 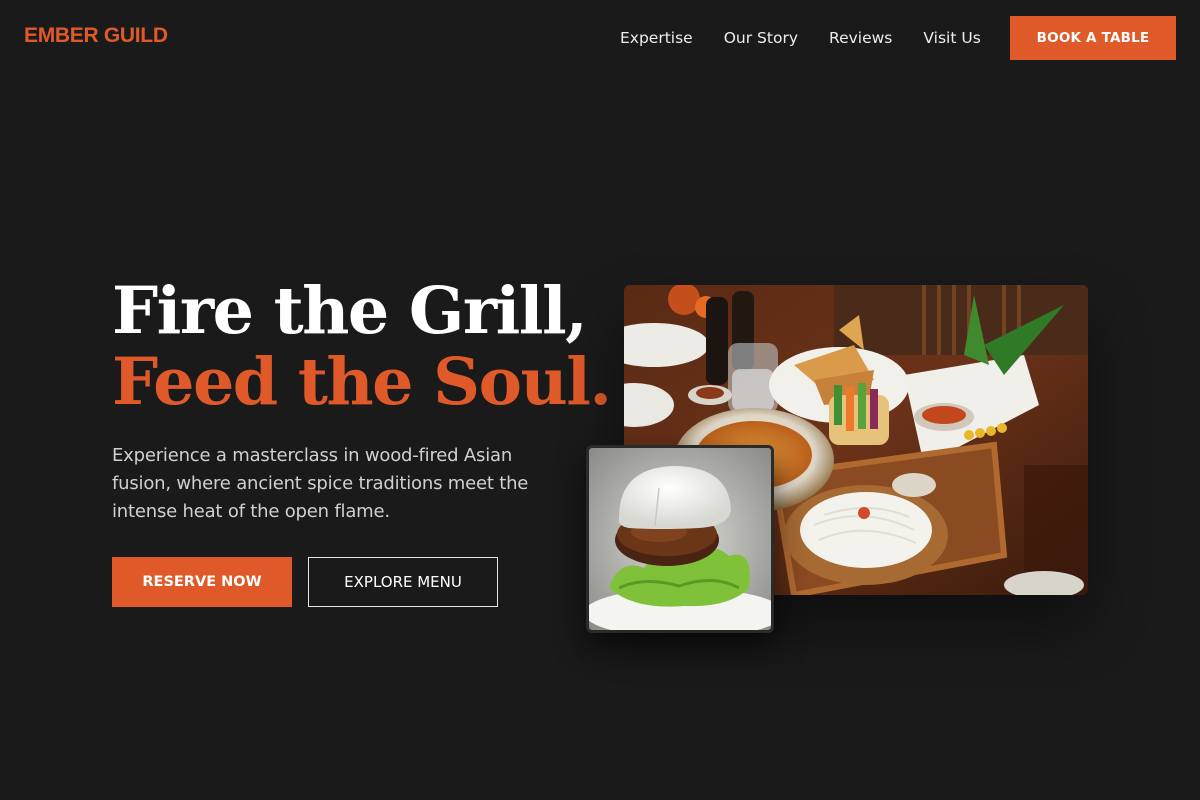 What do you see at coordinates (96, 36) in the screenshot?
I see `brand-logo: EMBER GUILD` at bounding box center [96, 36].